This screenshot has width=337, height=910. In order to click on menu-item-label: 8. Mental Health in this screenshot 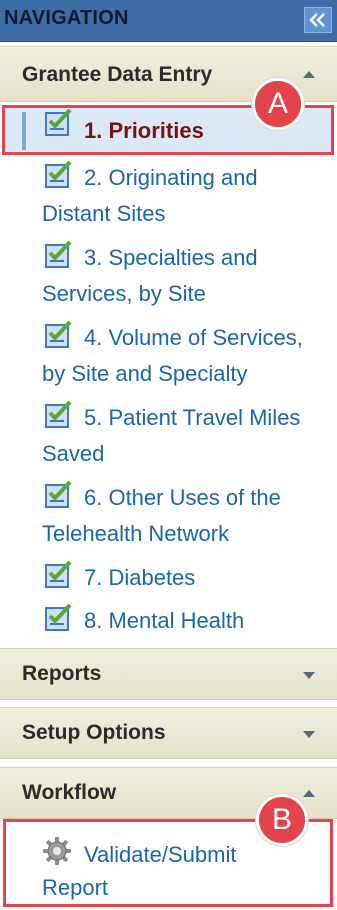, I will do `click(164, 620)`.